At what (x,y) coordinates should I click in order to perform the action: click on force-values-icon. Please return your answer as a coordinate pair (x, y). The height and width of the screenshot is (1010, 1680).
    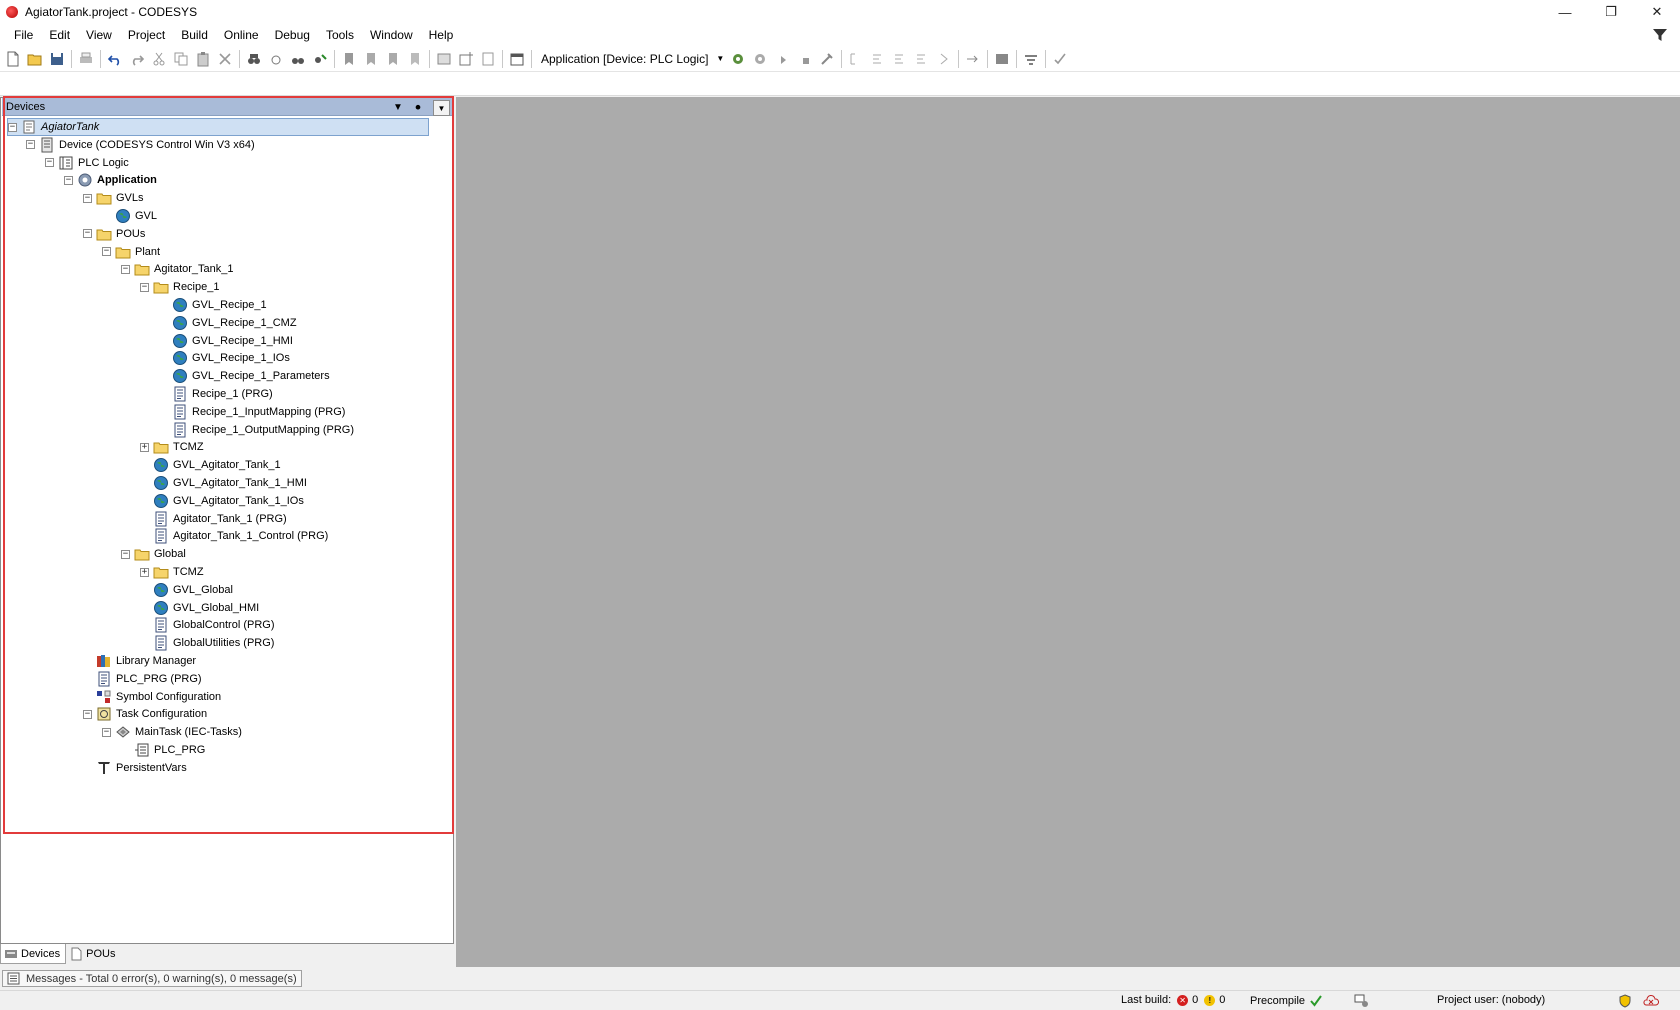
    Looking at the image, I should click on (1002, 59).